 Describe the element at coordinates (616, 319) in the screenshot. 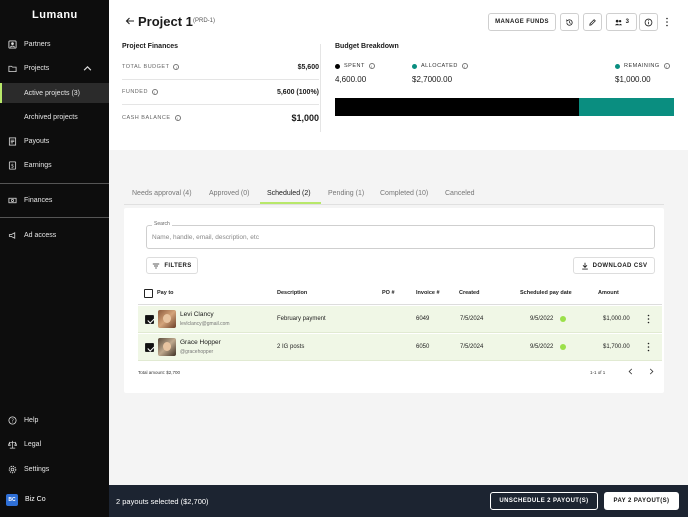

I see `amount-cell: $1,000.00` at that location.